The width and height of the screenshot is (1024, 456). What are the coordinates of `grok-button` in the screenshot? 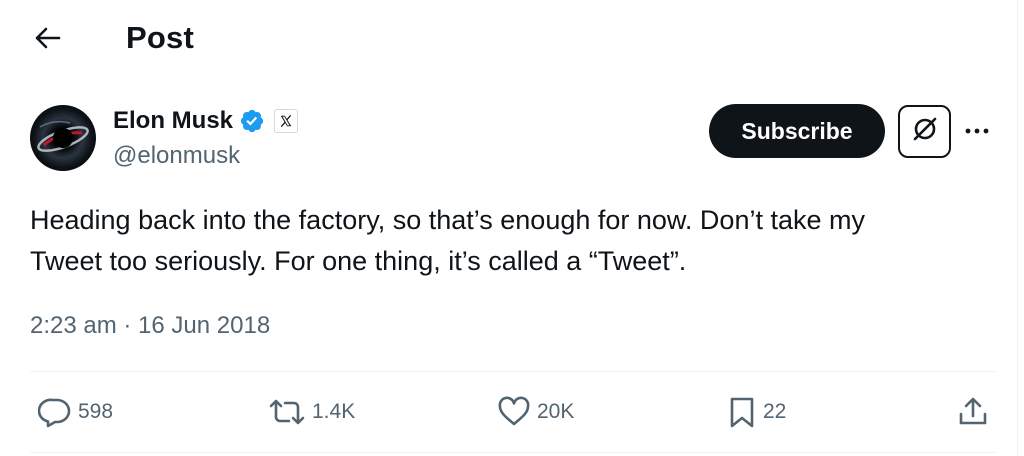 It's located at (924, 131).